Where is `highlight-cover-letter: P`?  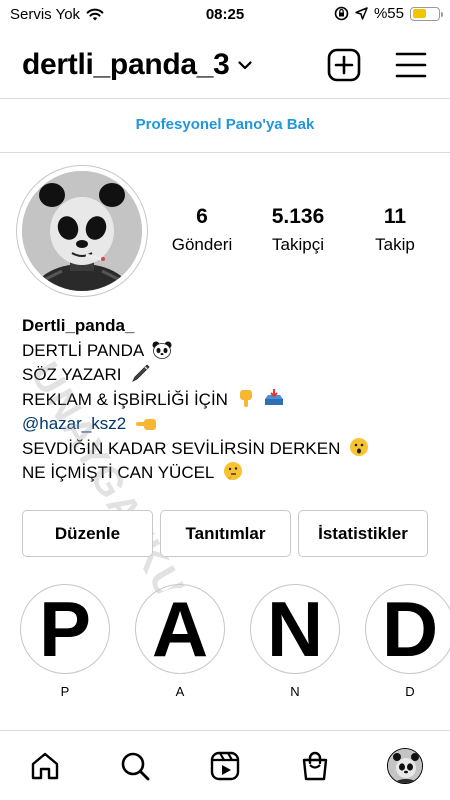 highlight-cover-letter: P is located at coordinates (65, 629).